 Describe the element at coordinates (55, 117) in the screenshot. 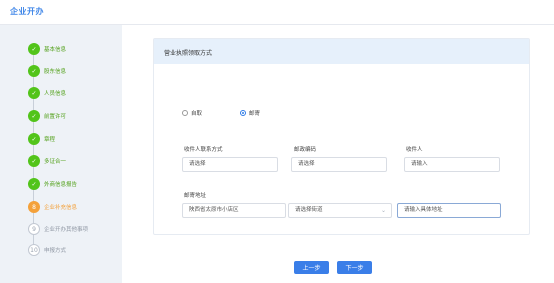

I see `step-label: 前置许可` at that location.